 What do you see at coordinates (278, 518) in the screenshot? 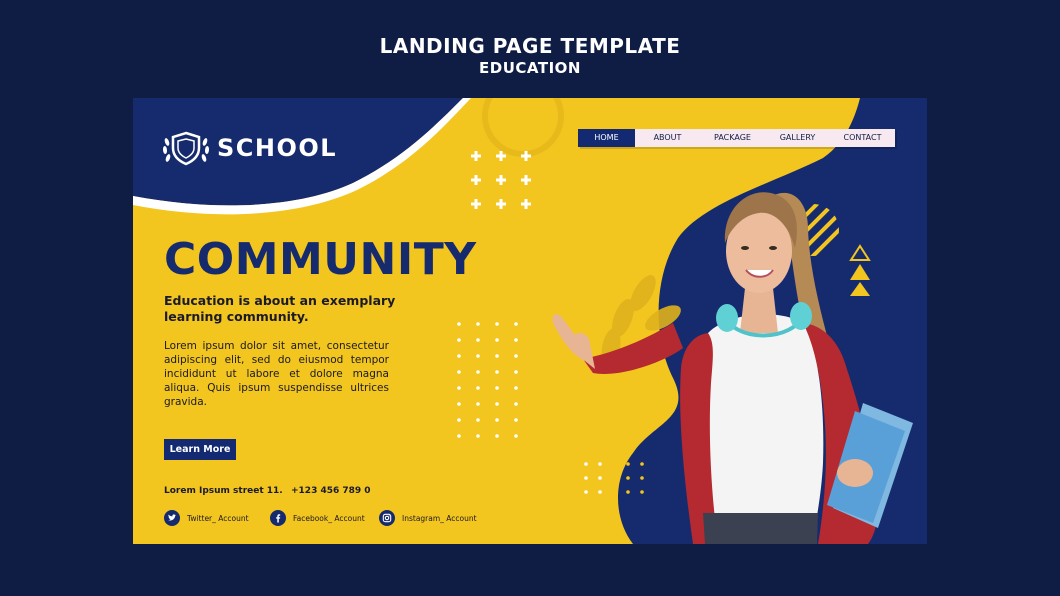
I see `facebook-icon` at bounding box center [278, 518].